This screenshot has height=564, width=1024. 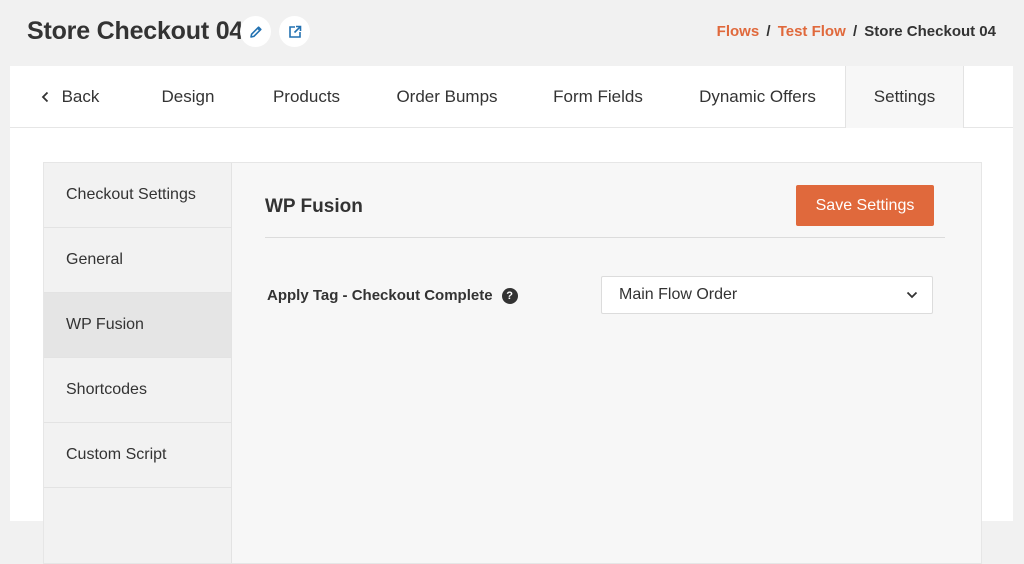 What do you see at coordinates (738, 31) in the screenshot?
I see `breadcrumb-flows: Flows` at bounding box center [738, 31].